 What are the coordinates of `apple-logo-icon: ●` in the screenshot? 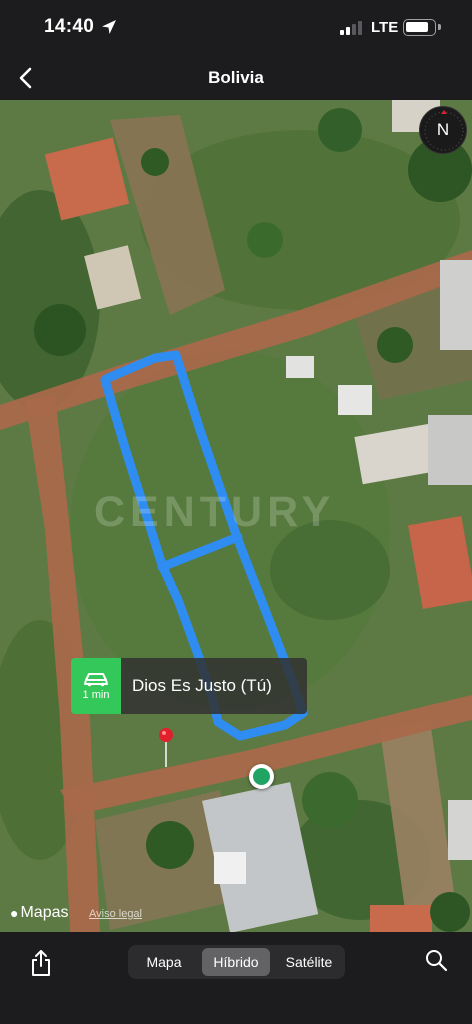 It's located at (14, 913).